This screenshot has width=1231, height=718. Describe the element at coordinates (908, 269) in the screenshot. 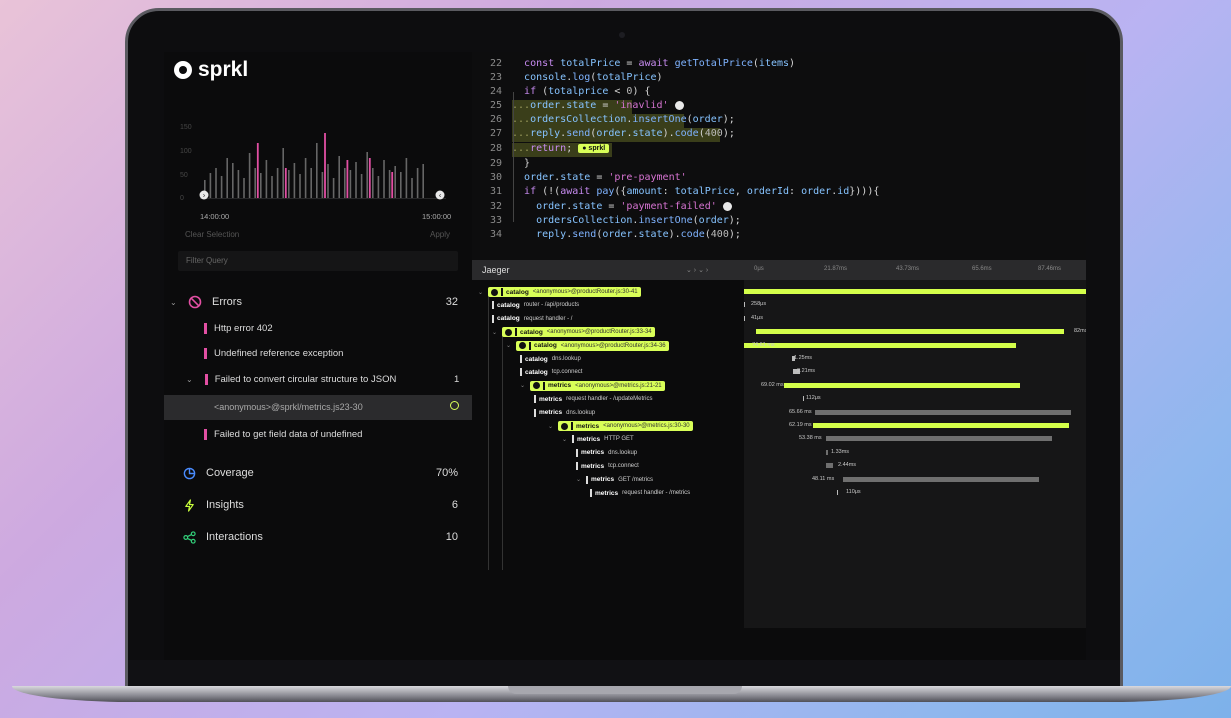

I see `time-tick: 43.73ms` at that location.